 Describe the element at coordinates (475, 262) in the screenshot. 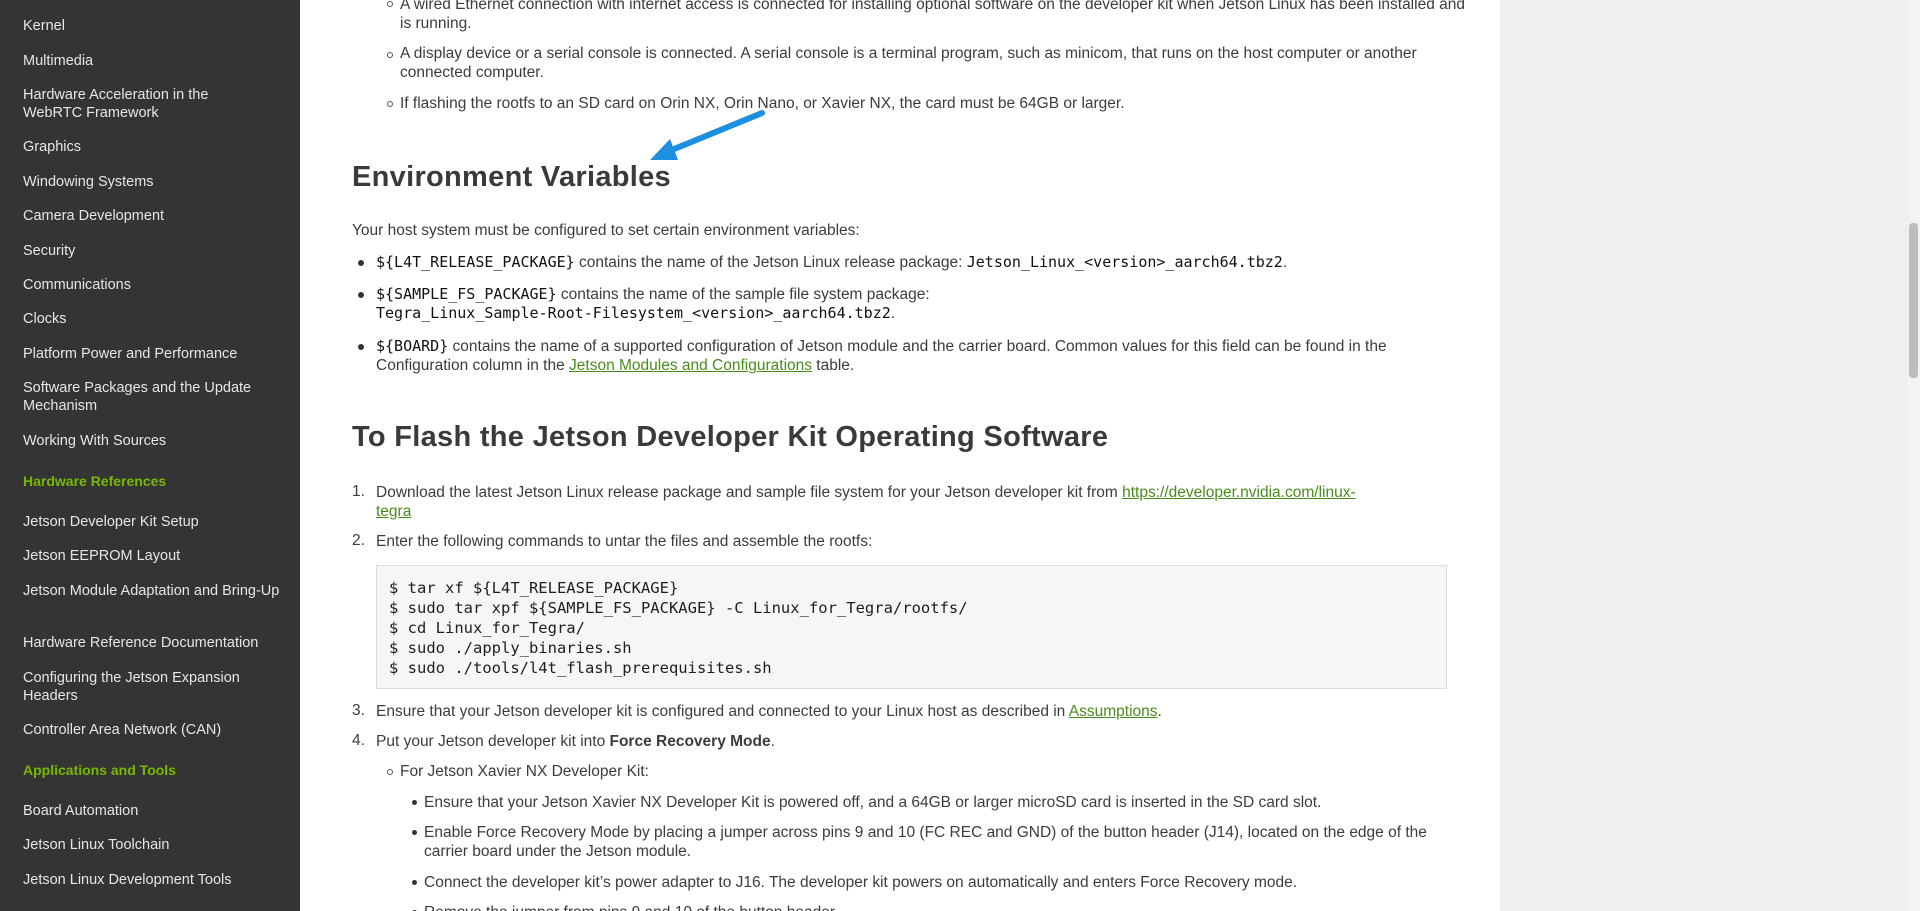

I see `code-l4t-release: ${L4T_RELEASE_PACKAGE}` at that location.